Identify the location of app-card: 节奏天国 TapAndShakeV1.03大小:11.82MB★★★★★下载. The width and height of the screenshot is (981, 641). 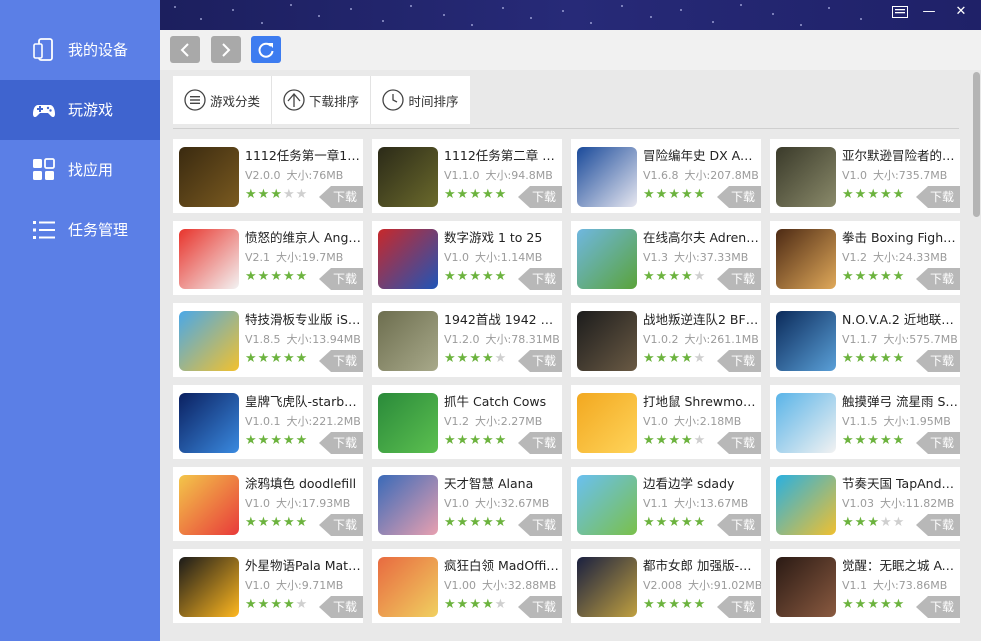
(865, 504).